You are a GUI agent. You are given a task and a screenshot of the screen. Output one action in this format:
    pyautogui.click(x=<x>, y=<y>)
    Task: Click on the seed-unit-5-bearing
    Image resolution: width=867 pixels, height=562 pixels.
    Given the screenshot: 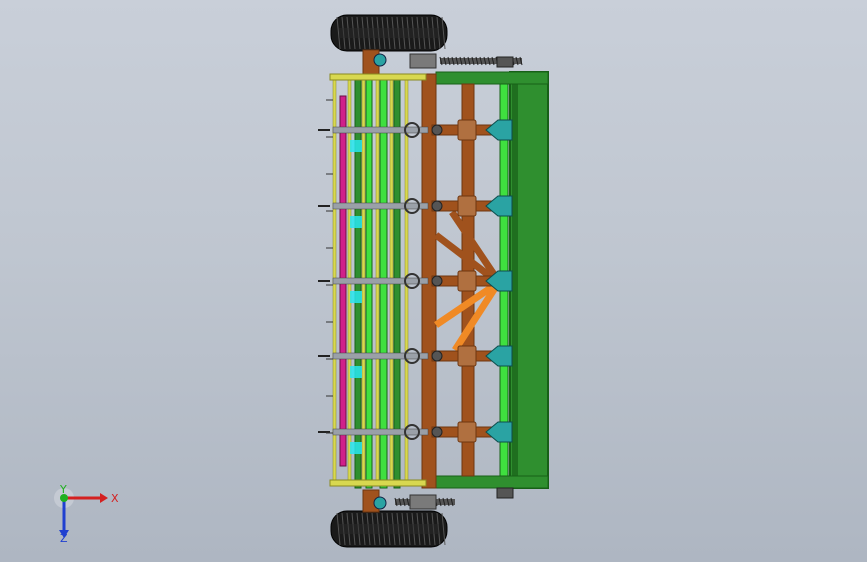 What is the action you would take?
    pyautogui.click(x=467, y=432)
    